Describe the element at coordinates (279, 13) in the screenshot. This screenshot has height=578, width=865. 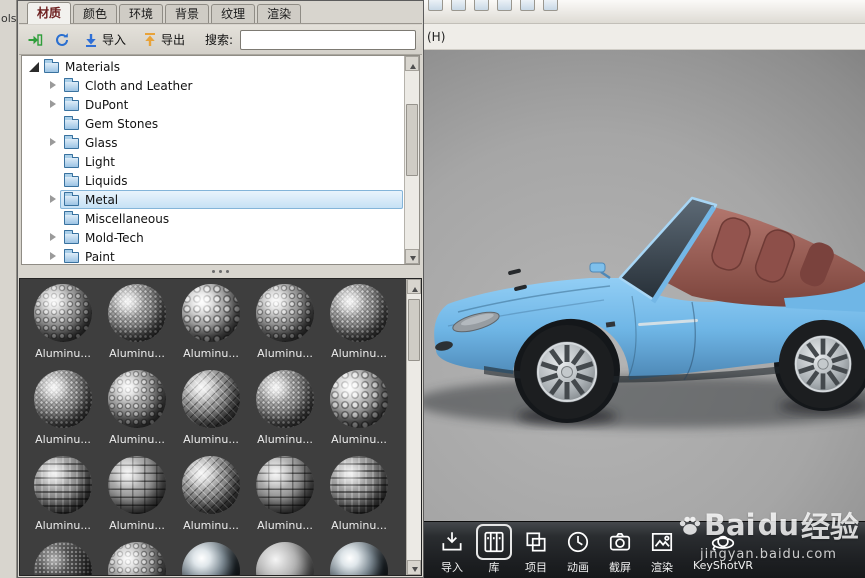
I see `tab-render: 渲染` at that location.